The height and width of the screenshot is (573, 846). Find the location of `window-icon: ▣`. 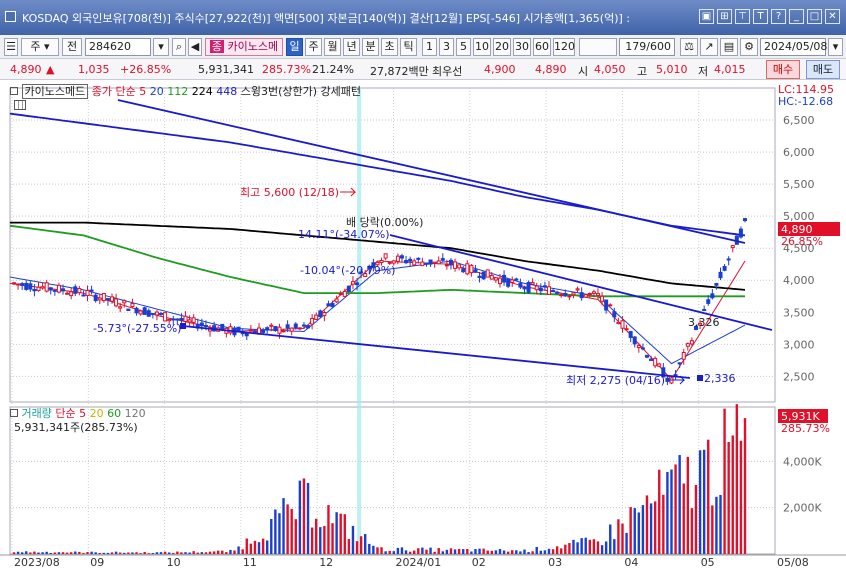

window-icon: ▣ is located at coordinates (706, 16).